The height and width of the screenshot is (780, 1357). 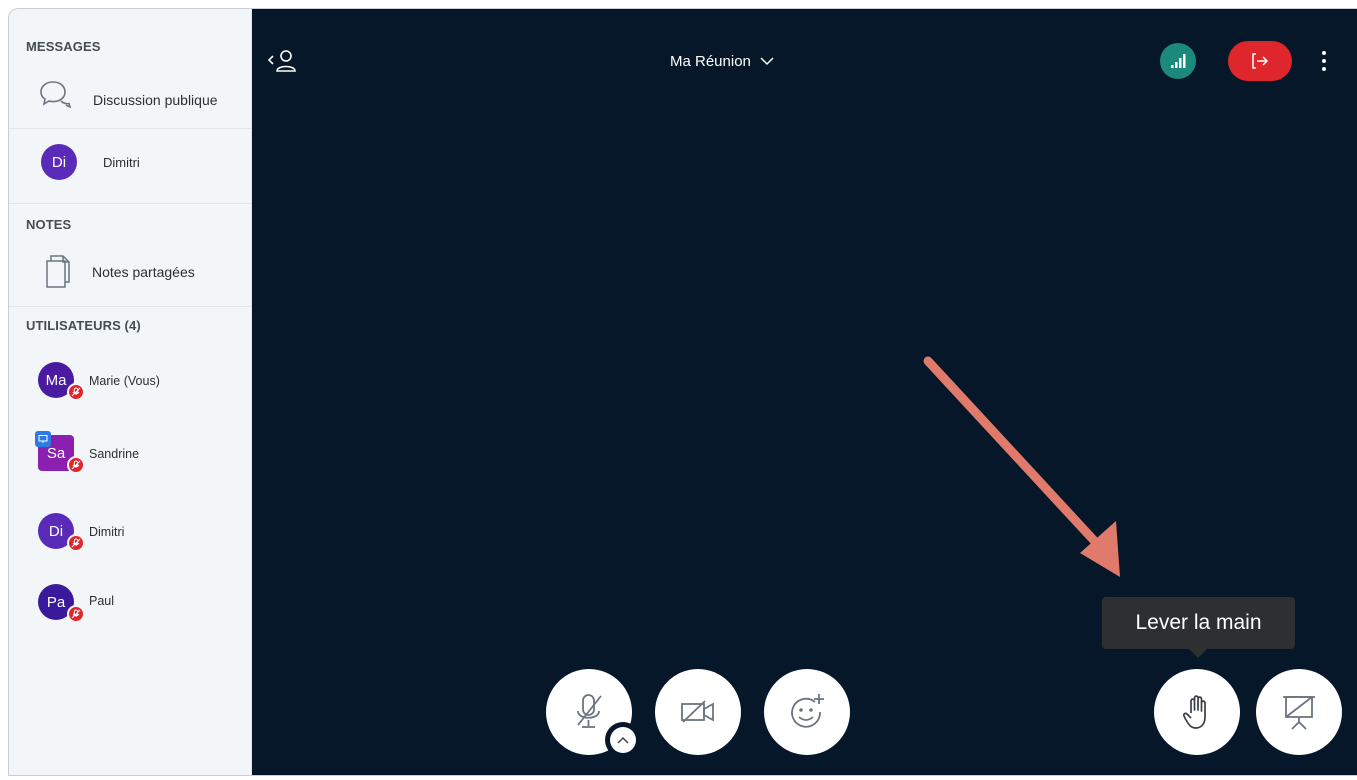 What do you see at coordinates (107, 532) in the screenshot?
I see `user-name: Dimitri` at bounding box center [107, 532].